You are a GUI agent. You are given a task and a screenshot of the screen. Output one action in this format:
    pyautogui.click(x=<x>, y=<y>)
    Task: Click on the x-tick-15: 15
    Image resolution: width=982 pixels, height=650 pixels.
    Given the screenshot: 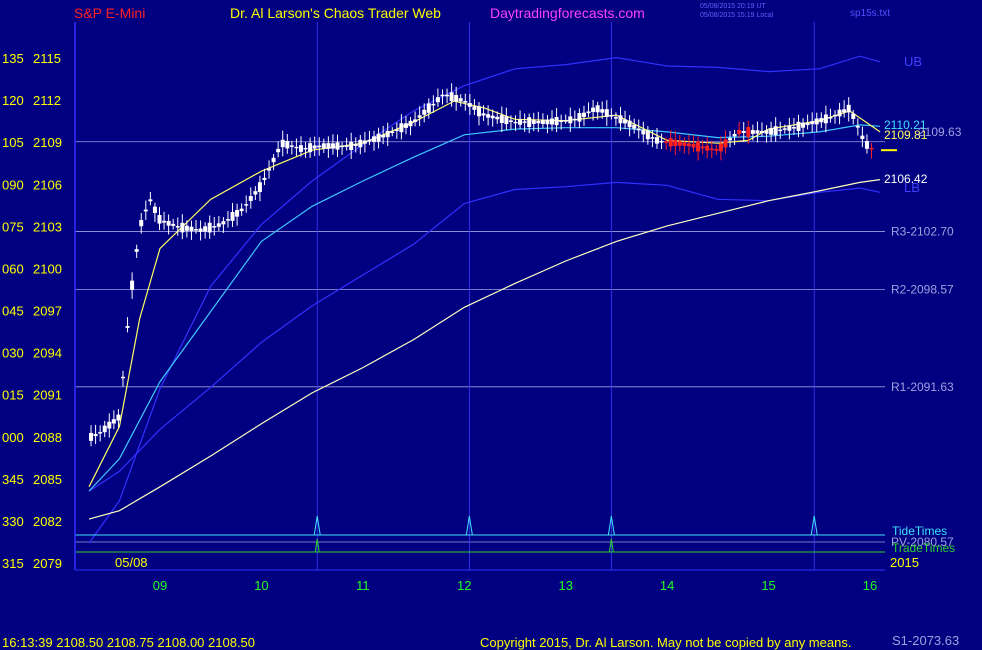 What is the action you would take?
    pyautogui.click(x=768, y=585)
    